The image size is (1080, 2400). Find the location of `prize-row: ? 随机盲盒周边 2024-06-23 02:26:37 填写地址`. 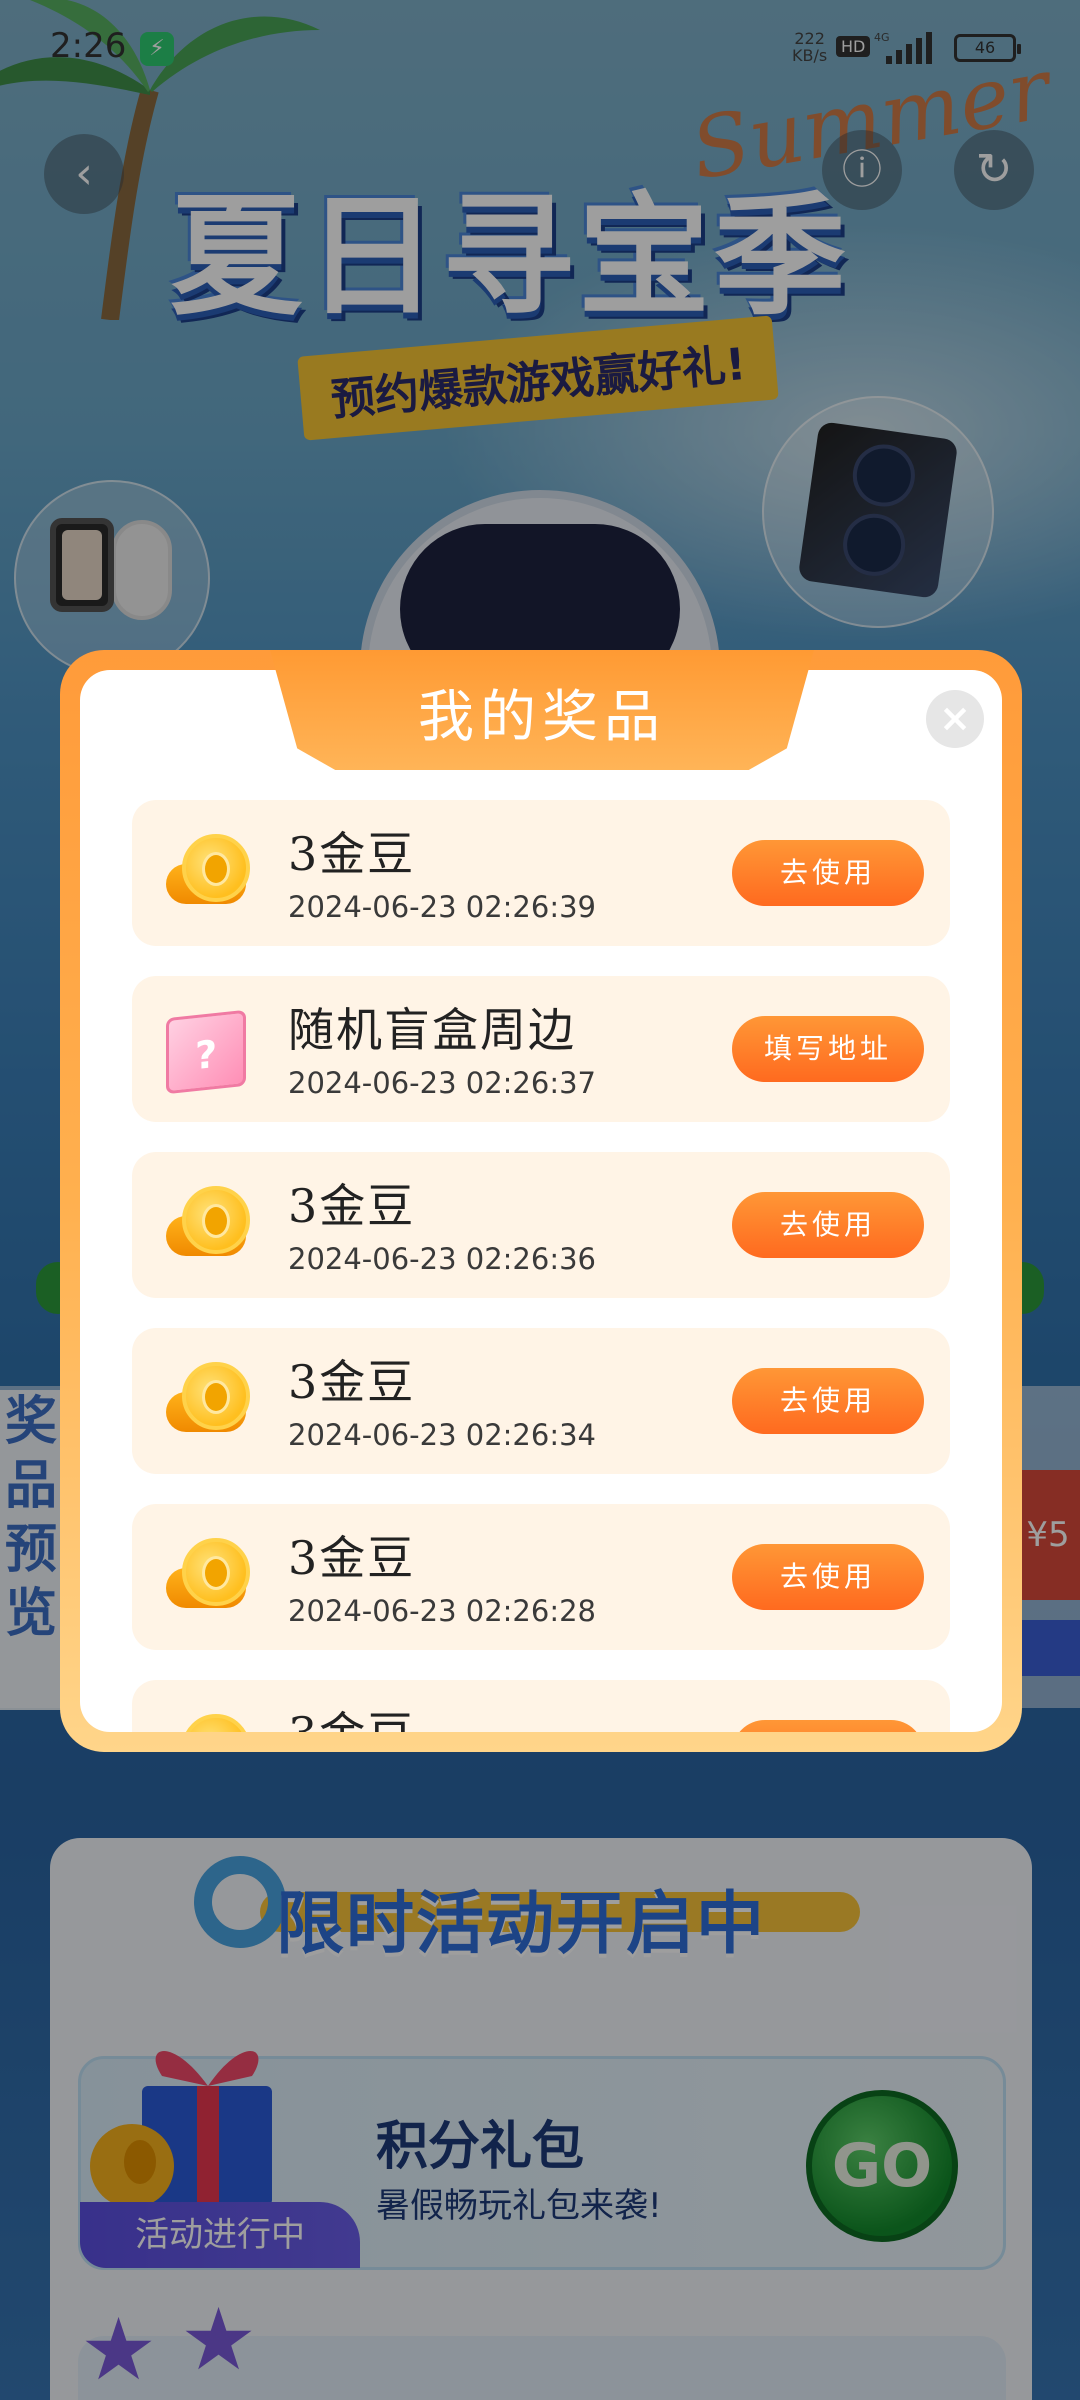

prize-row: ? 随机盲盒周边 2024-06-23 02:26:37 填写地址 is located at coordinates (541, 1049).